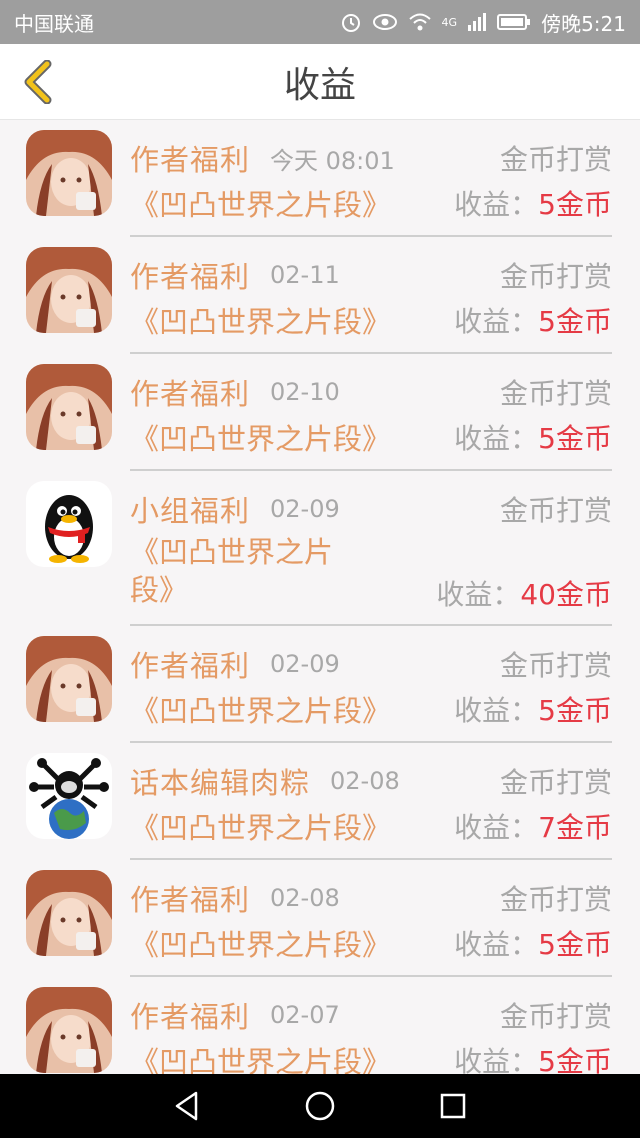 This screenshot has width=640, height=1138. I want to click on back-button, so click(38, 82).